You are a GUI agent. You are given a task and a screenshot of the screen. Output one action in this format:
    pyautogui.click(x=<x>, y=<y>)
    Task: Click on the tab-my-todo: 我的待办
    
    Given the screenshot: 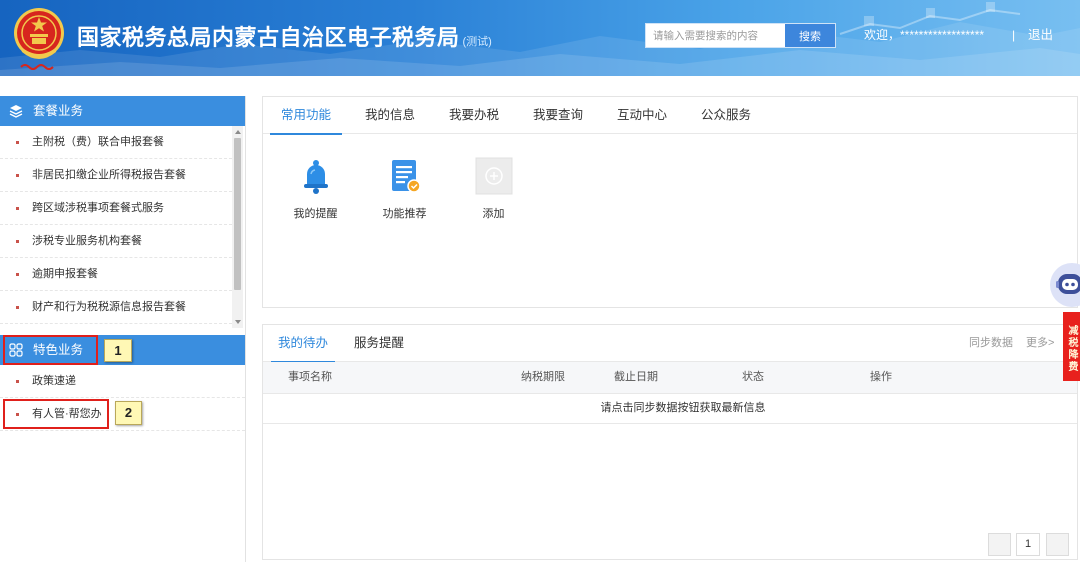 What is the action you would take?
    pyautogui.click(x=303, y=344)
    